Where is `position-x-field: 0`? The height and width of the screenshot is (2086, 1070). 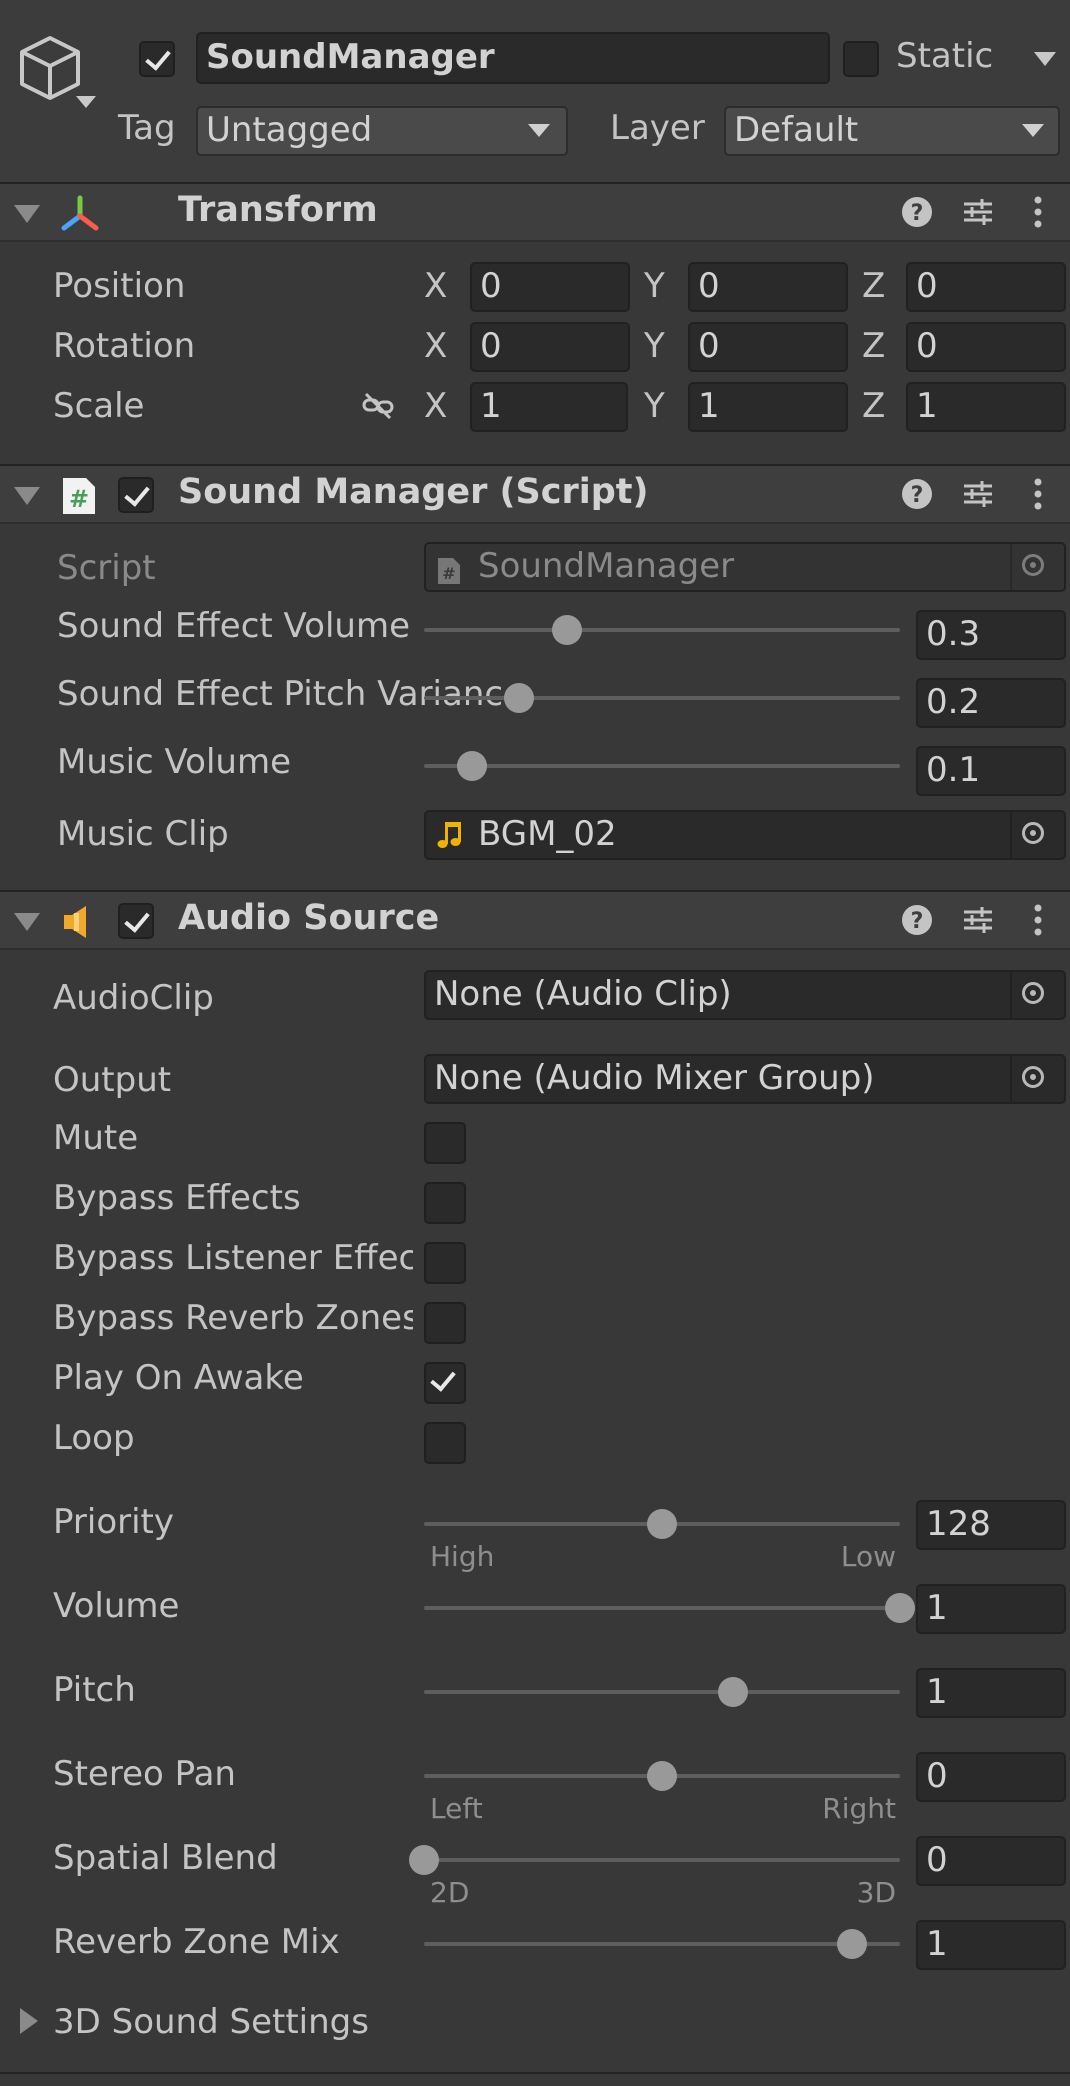 position-x-field: 0 is located at coordinates (550, 287).